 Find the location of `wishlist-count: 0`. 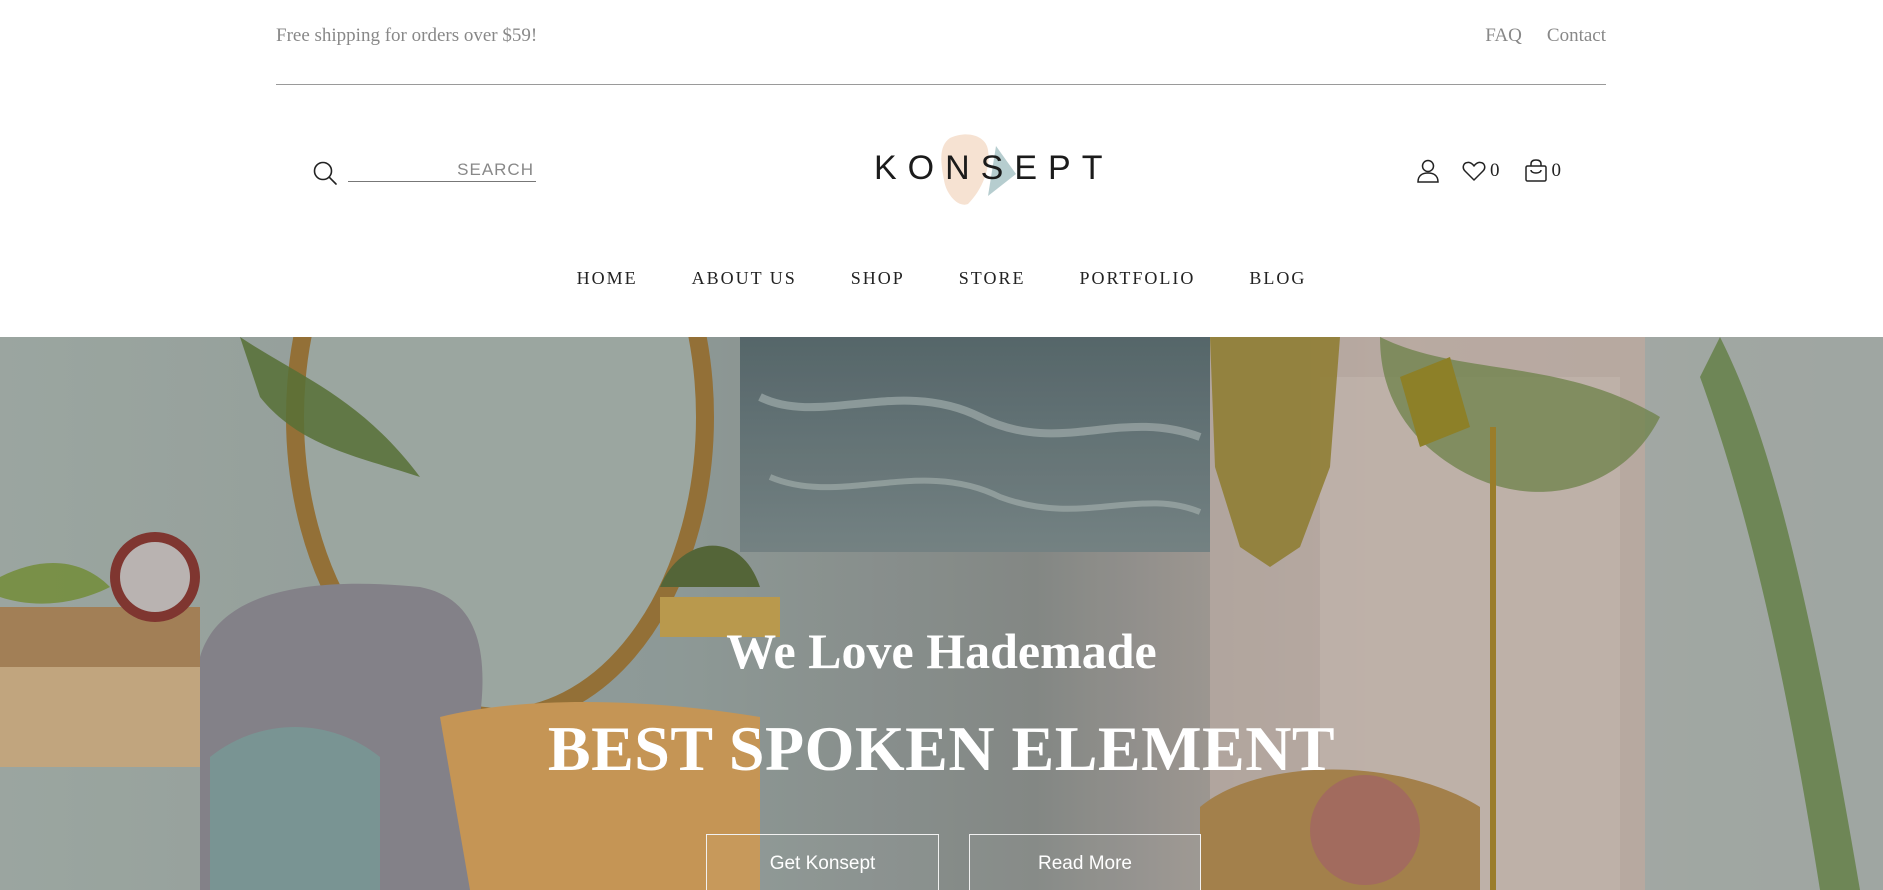

wishlist-count: 0 is located at coordinates (1495, 170).